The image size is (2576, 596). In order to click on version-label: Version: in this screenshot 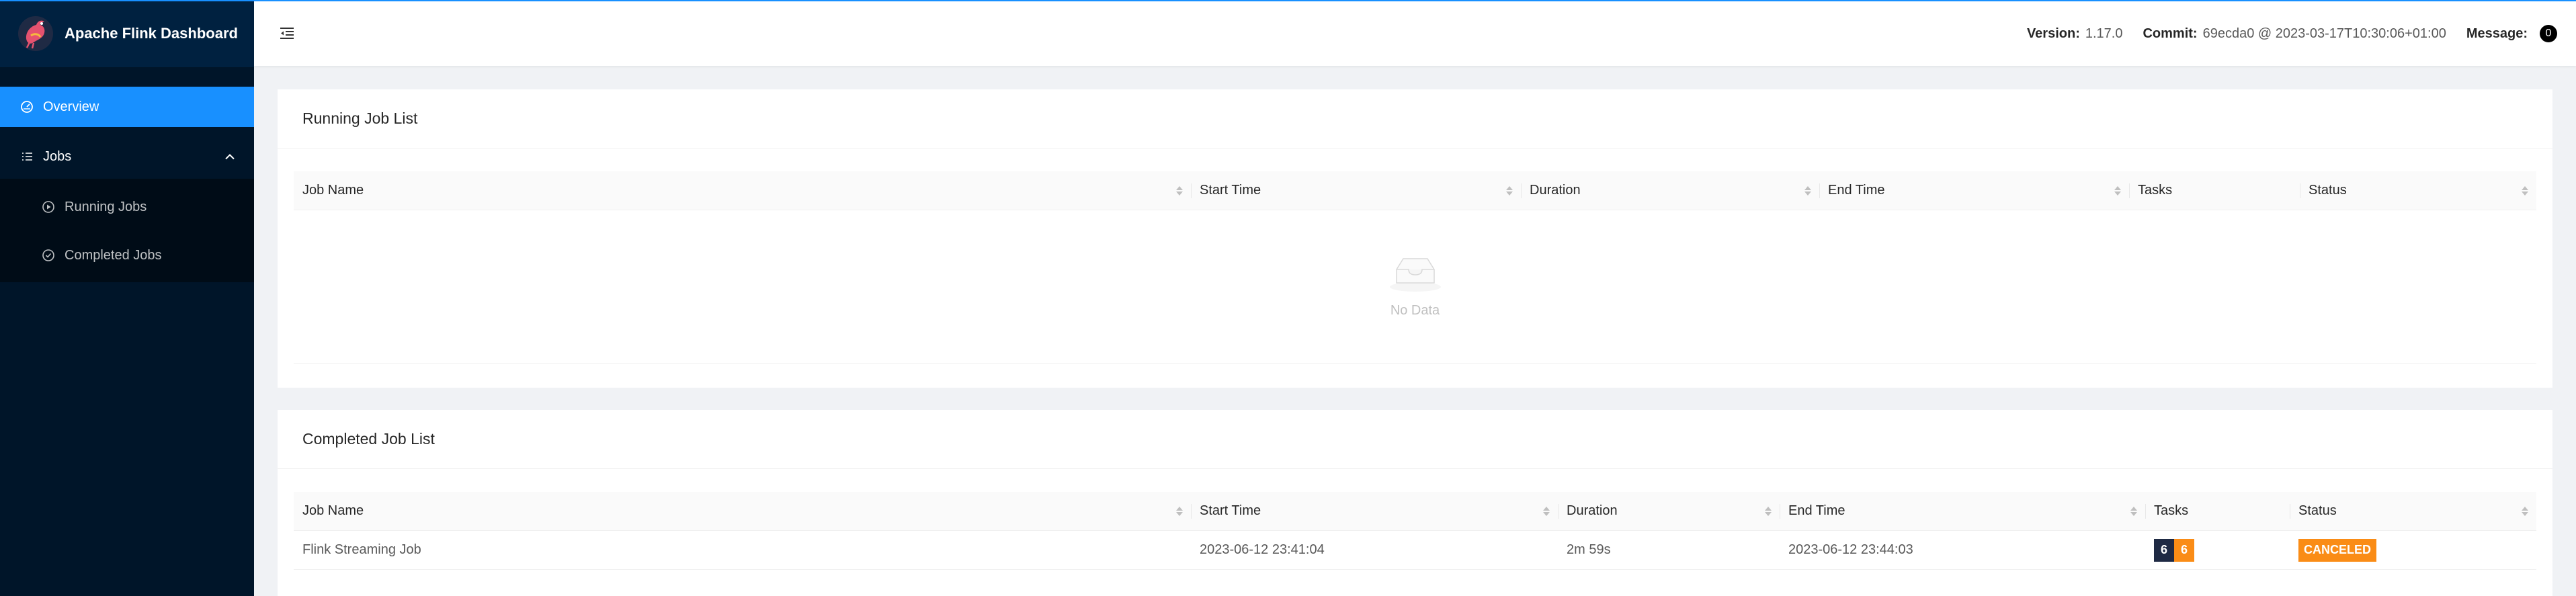, I will do `click(2053, 33)`.